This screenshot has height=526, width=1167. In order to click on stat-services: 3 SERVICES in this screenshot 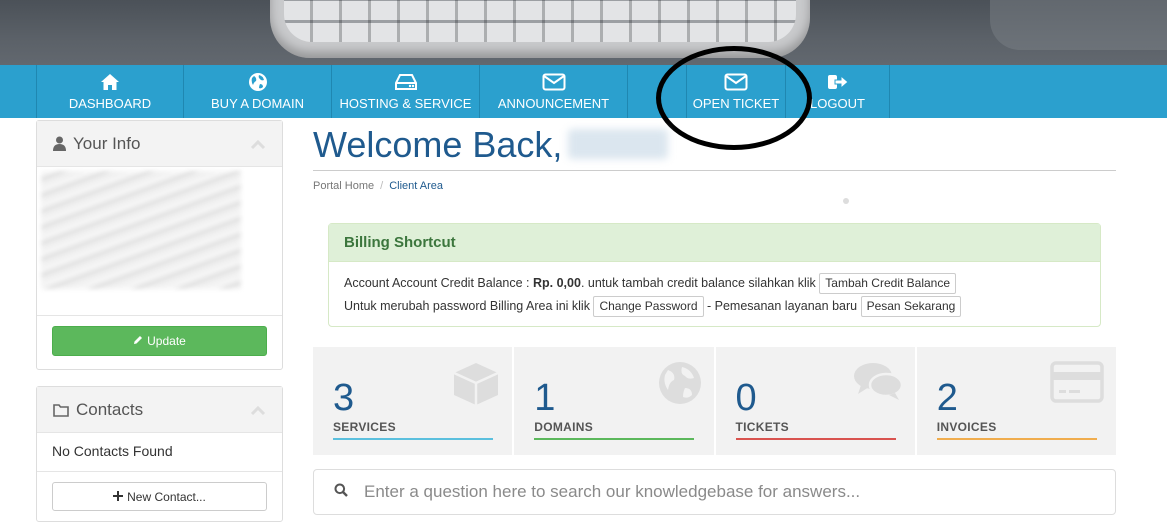, I will do `click(414, 401)`.